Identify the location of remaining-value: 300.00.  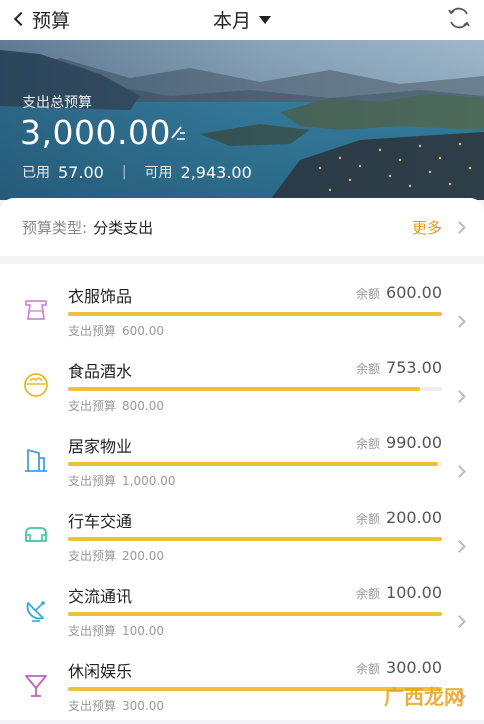
(414, 667).